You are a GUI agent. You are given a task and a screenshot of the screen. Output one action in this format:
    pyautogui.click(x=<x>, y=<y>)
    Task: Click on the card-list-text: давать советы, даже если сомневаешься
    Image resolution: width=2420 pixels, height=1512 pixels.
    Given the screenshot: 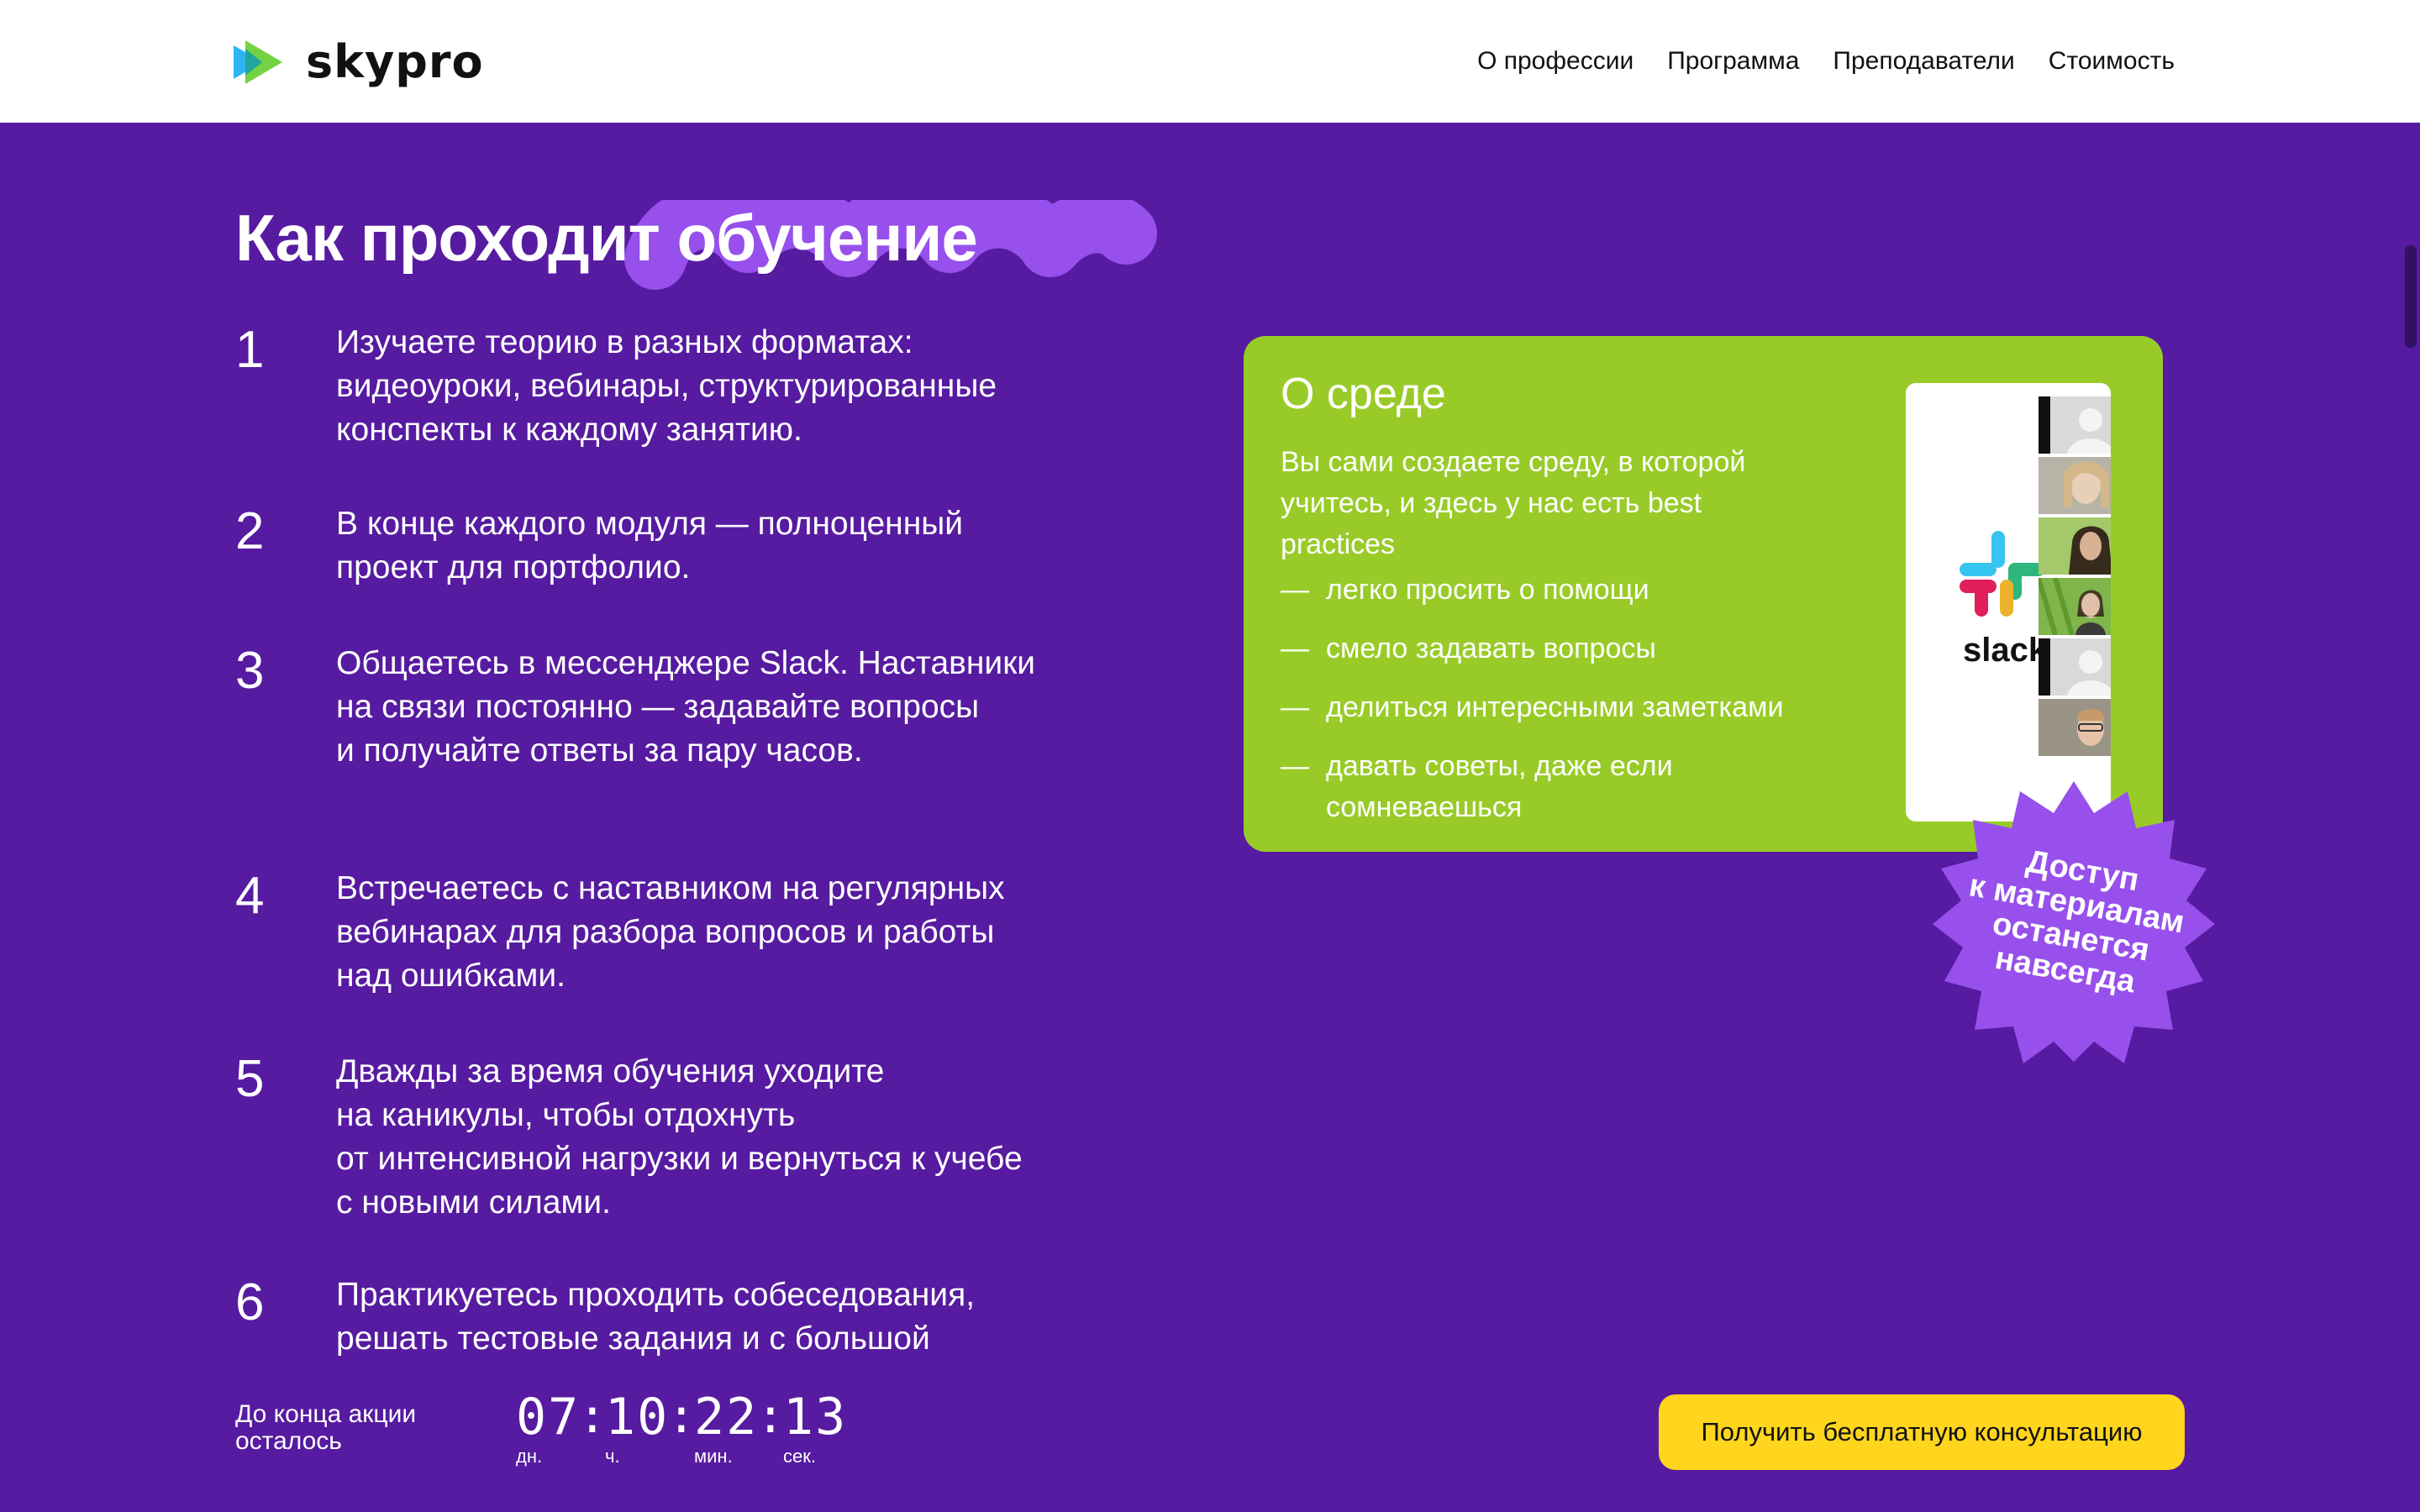 What is the action you would take?
    pyautogui.click(x=1499, y=786)
    